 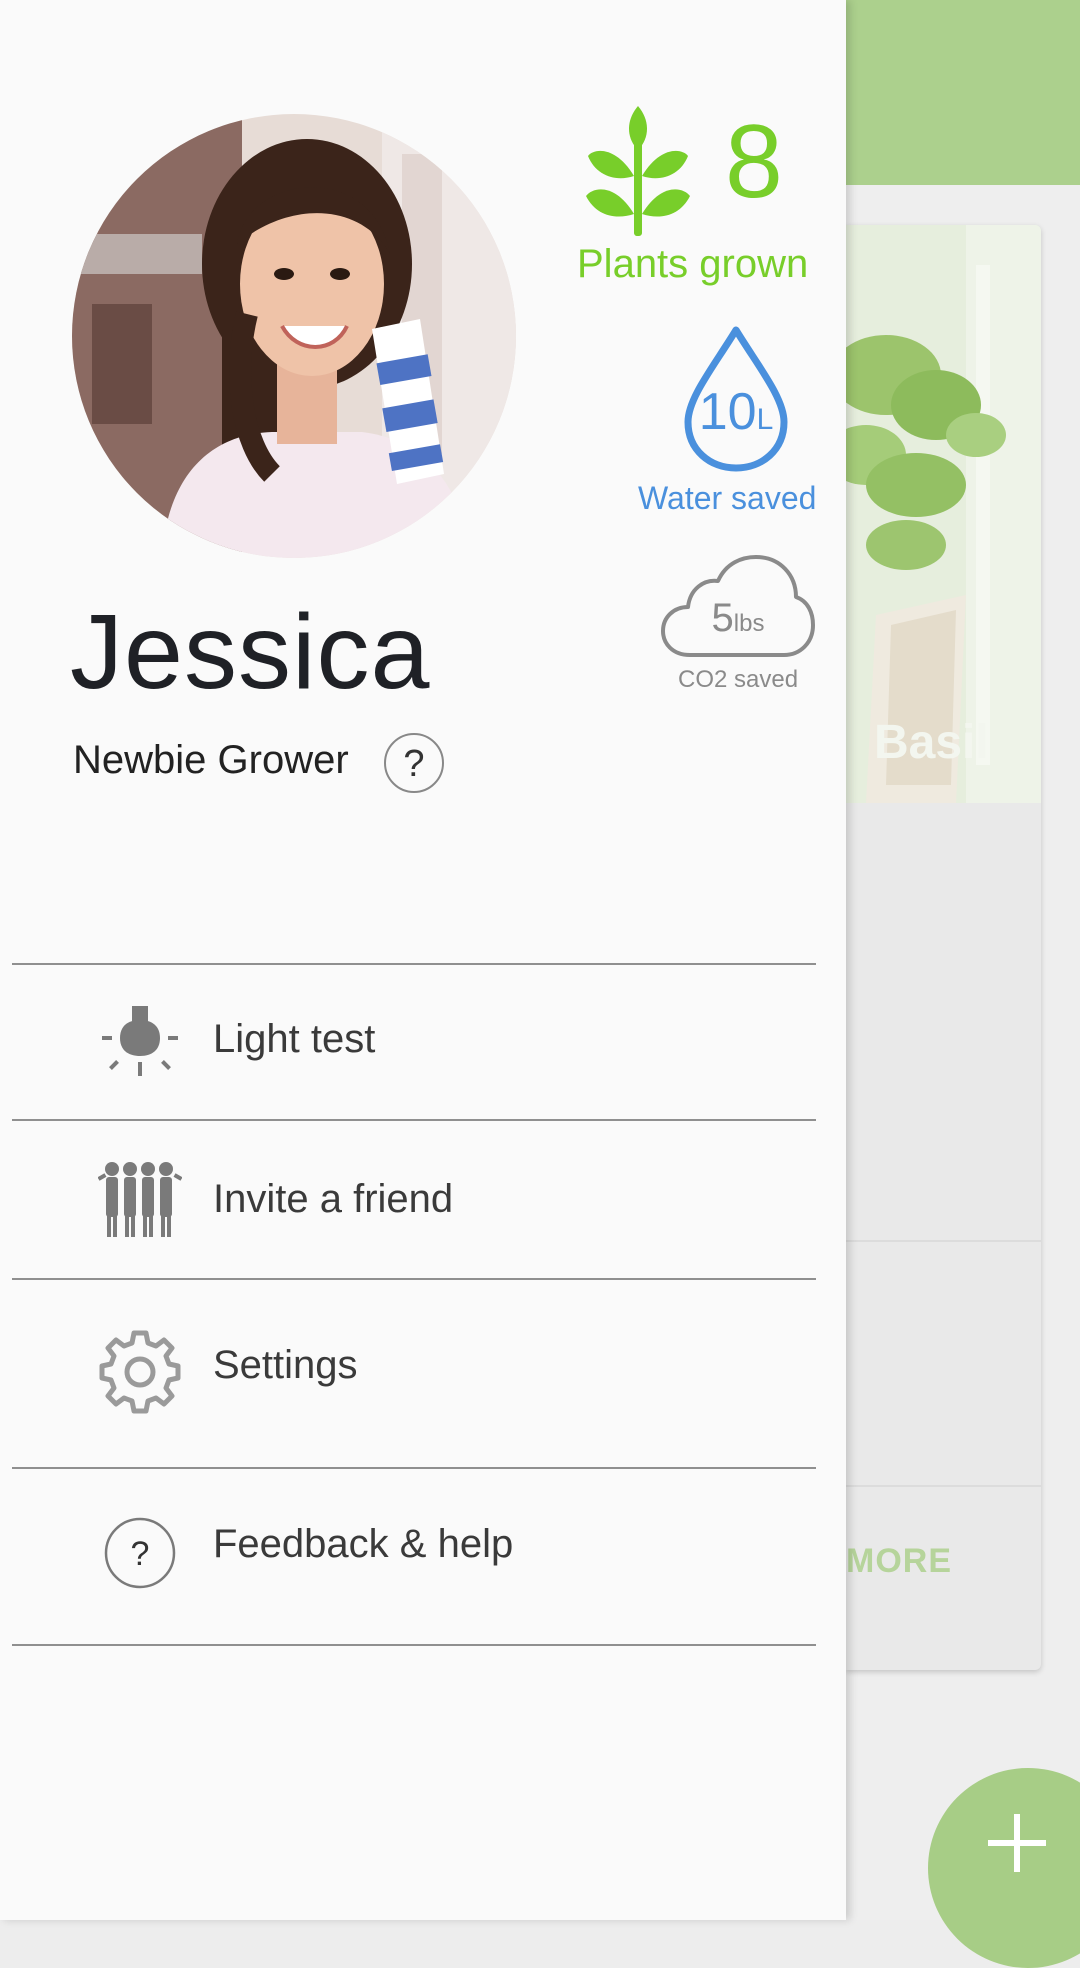 I want to click on menu-item-label: Settings, so click(x=285, y=1365).